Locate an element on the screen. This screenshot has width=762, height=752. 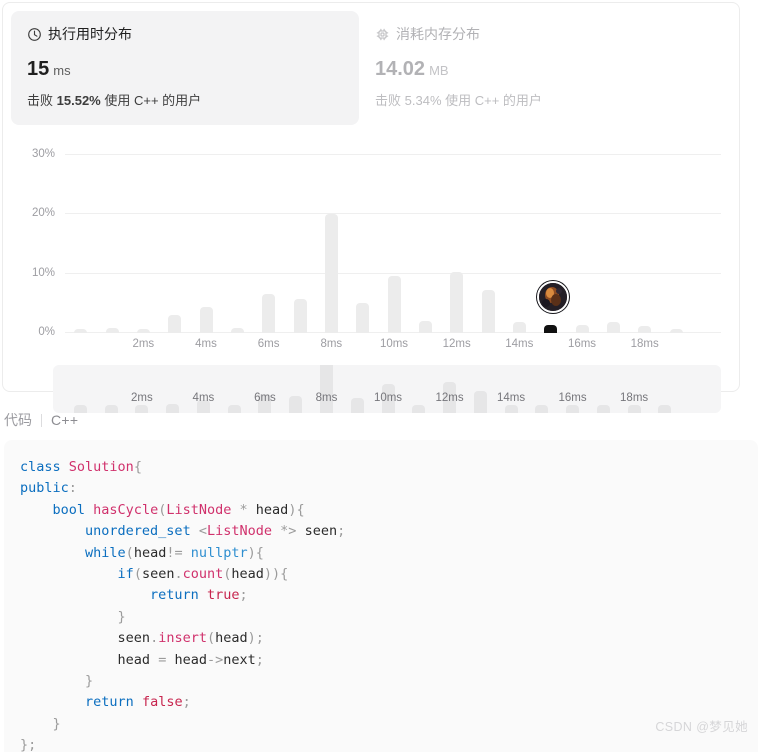
y-axis-tick: 30% is located at coordinates (43, 153).